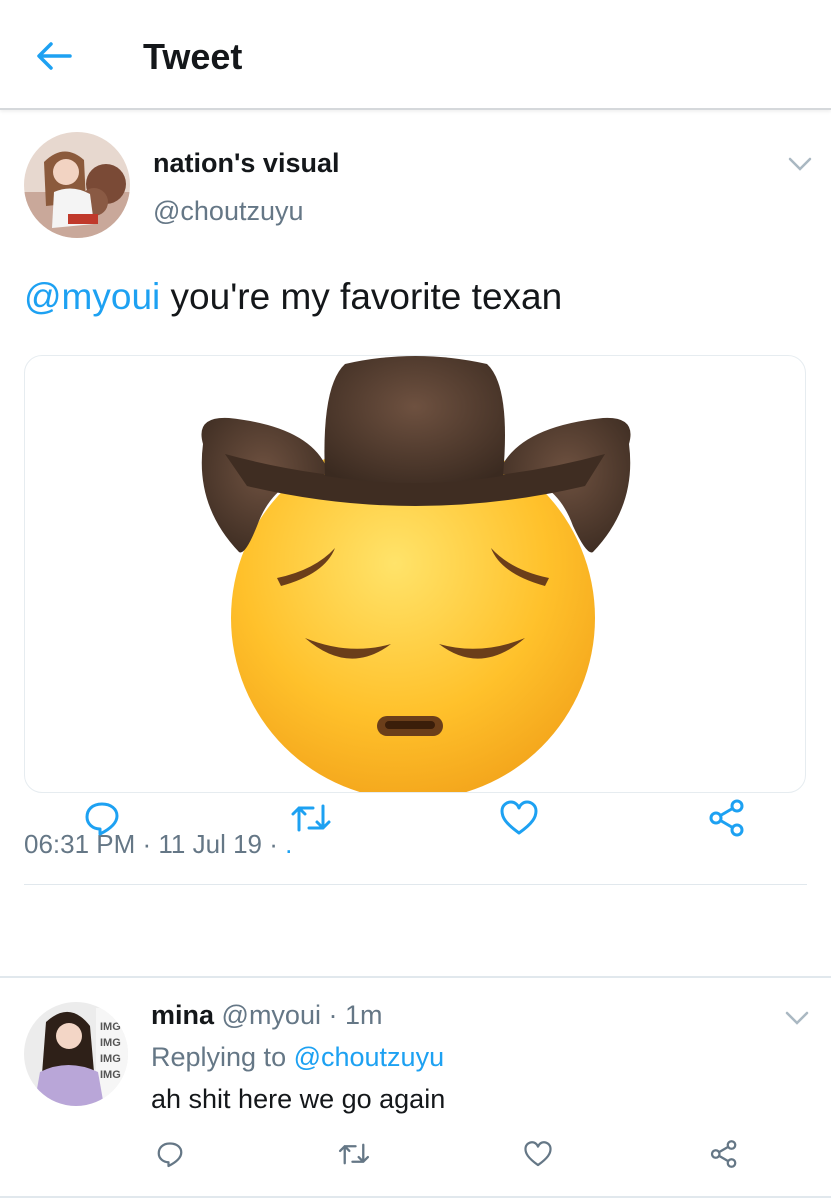 Image resolution: width=831 pixels, height=1200 pixels. I want to click on tweet-timestamp: 06:31 PM · 11 Jul 19 · ., so click(158, 844).